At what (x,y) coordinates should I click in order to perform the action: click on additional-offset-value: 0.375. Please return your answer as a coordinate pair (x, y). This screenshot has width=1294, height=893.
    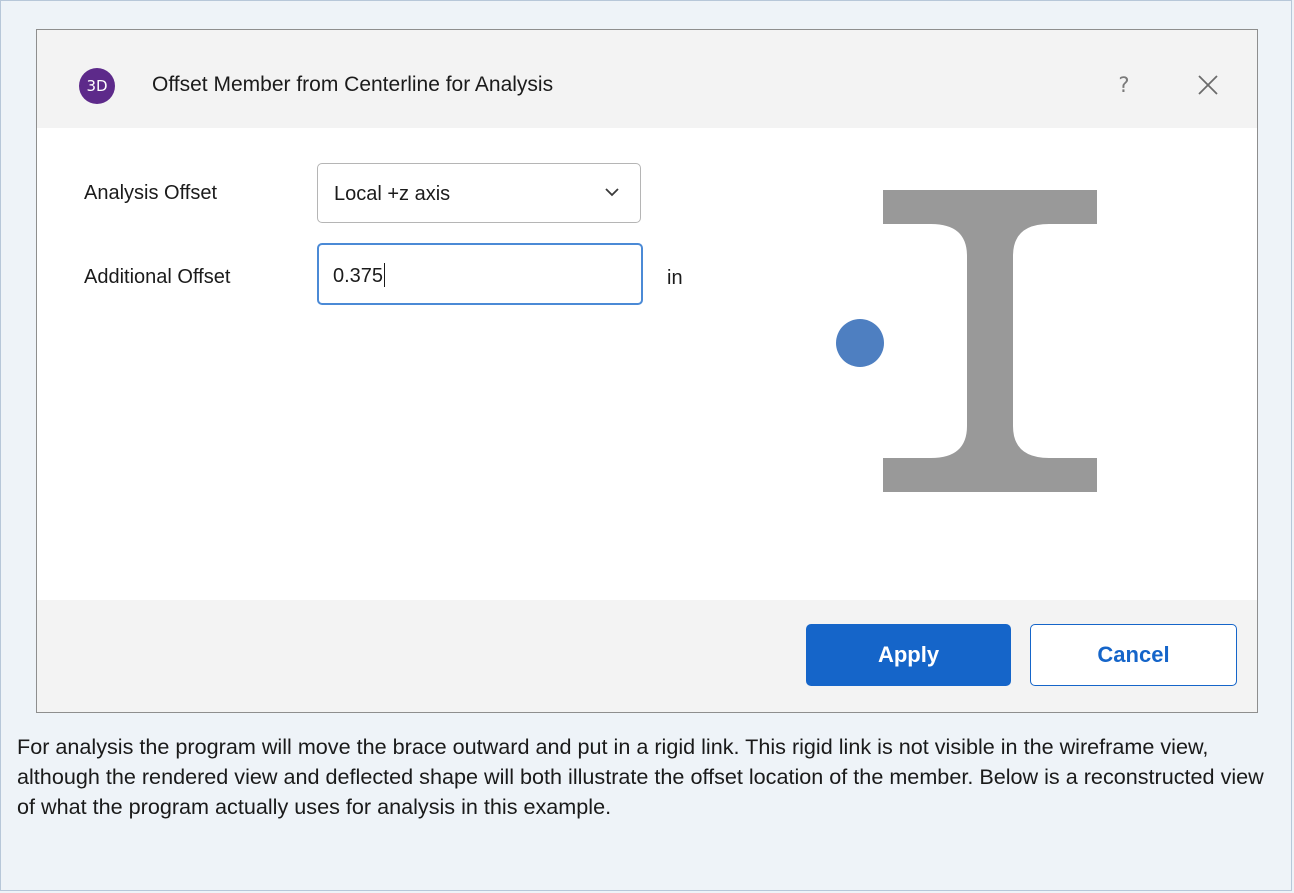
    Looking at the image, I should click on (358, 276).